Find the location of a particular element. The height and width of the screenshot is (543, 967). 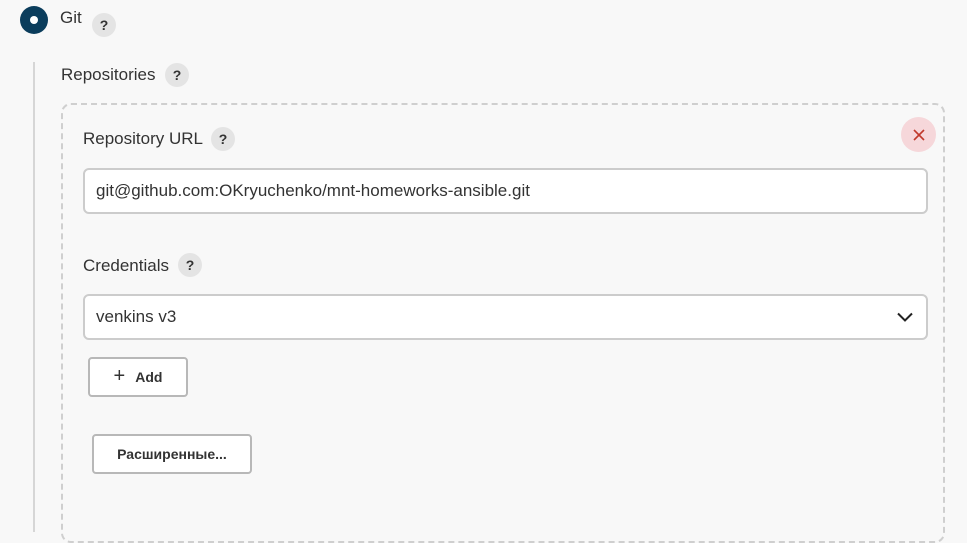

delete-repository-button is located at coordinates (918, 134).